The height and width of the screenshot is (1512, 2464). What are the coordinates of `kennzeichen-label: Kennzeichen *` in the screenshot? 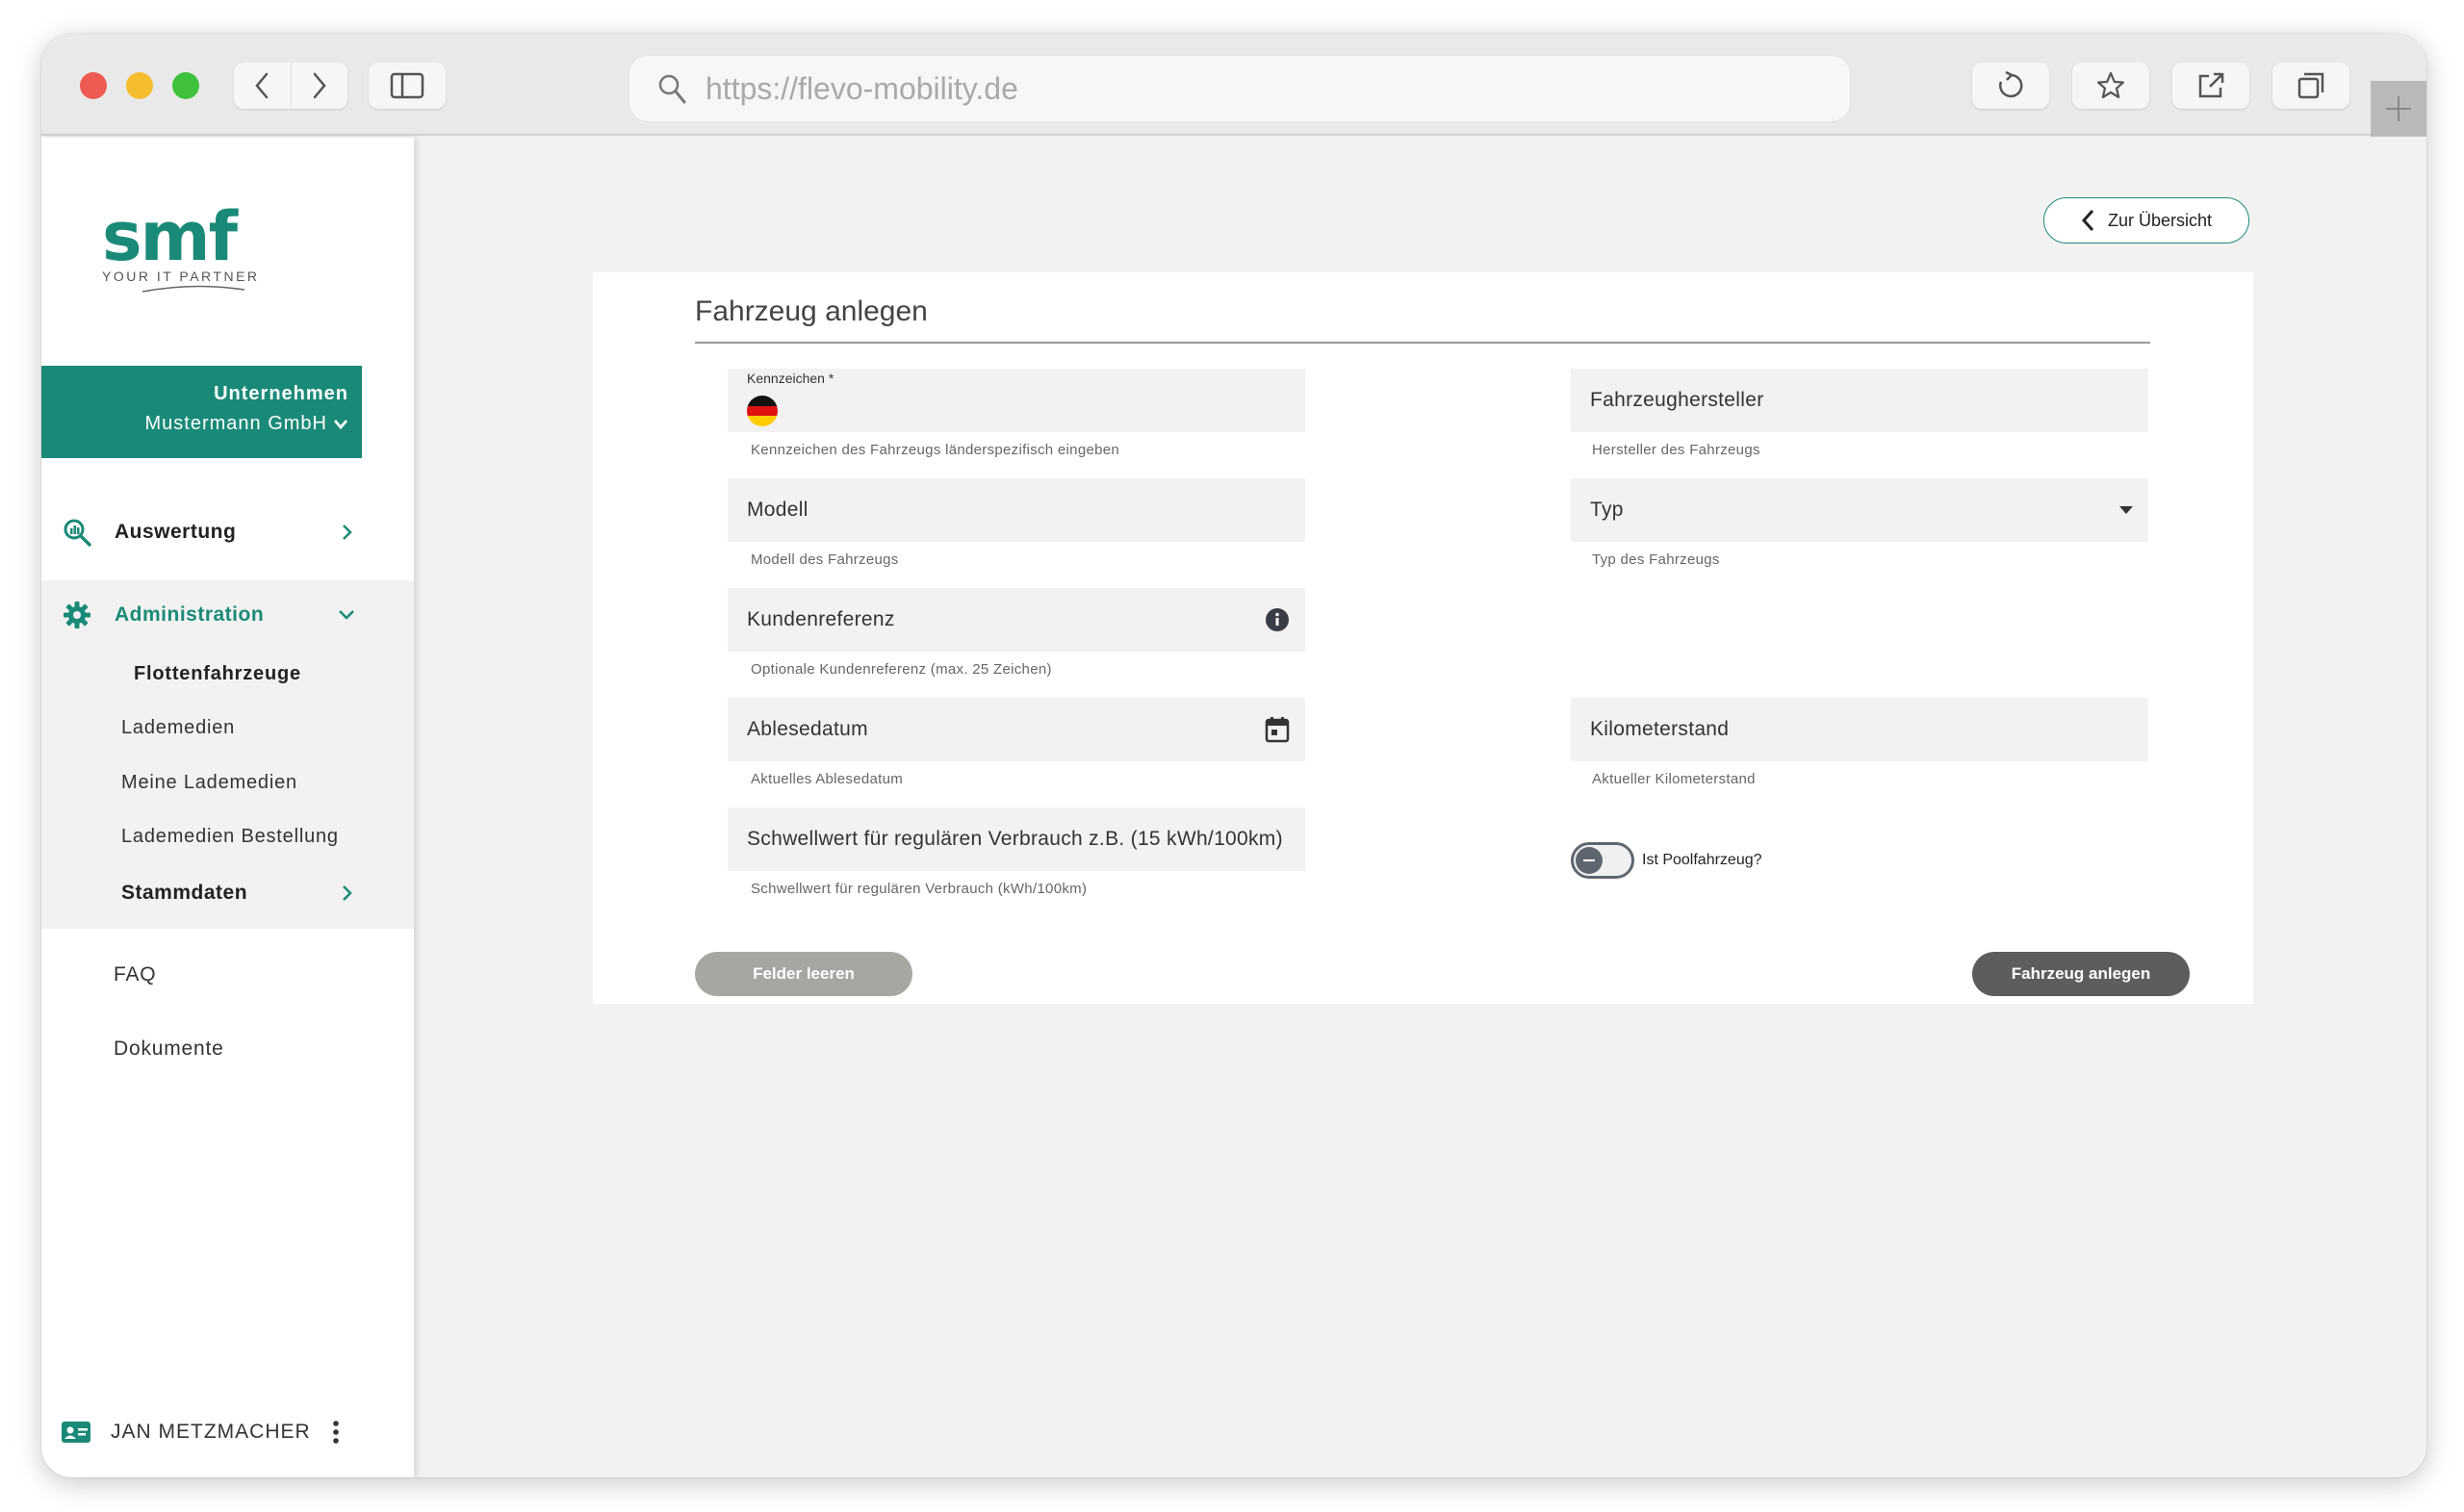 It's located at (790, 378).